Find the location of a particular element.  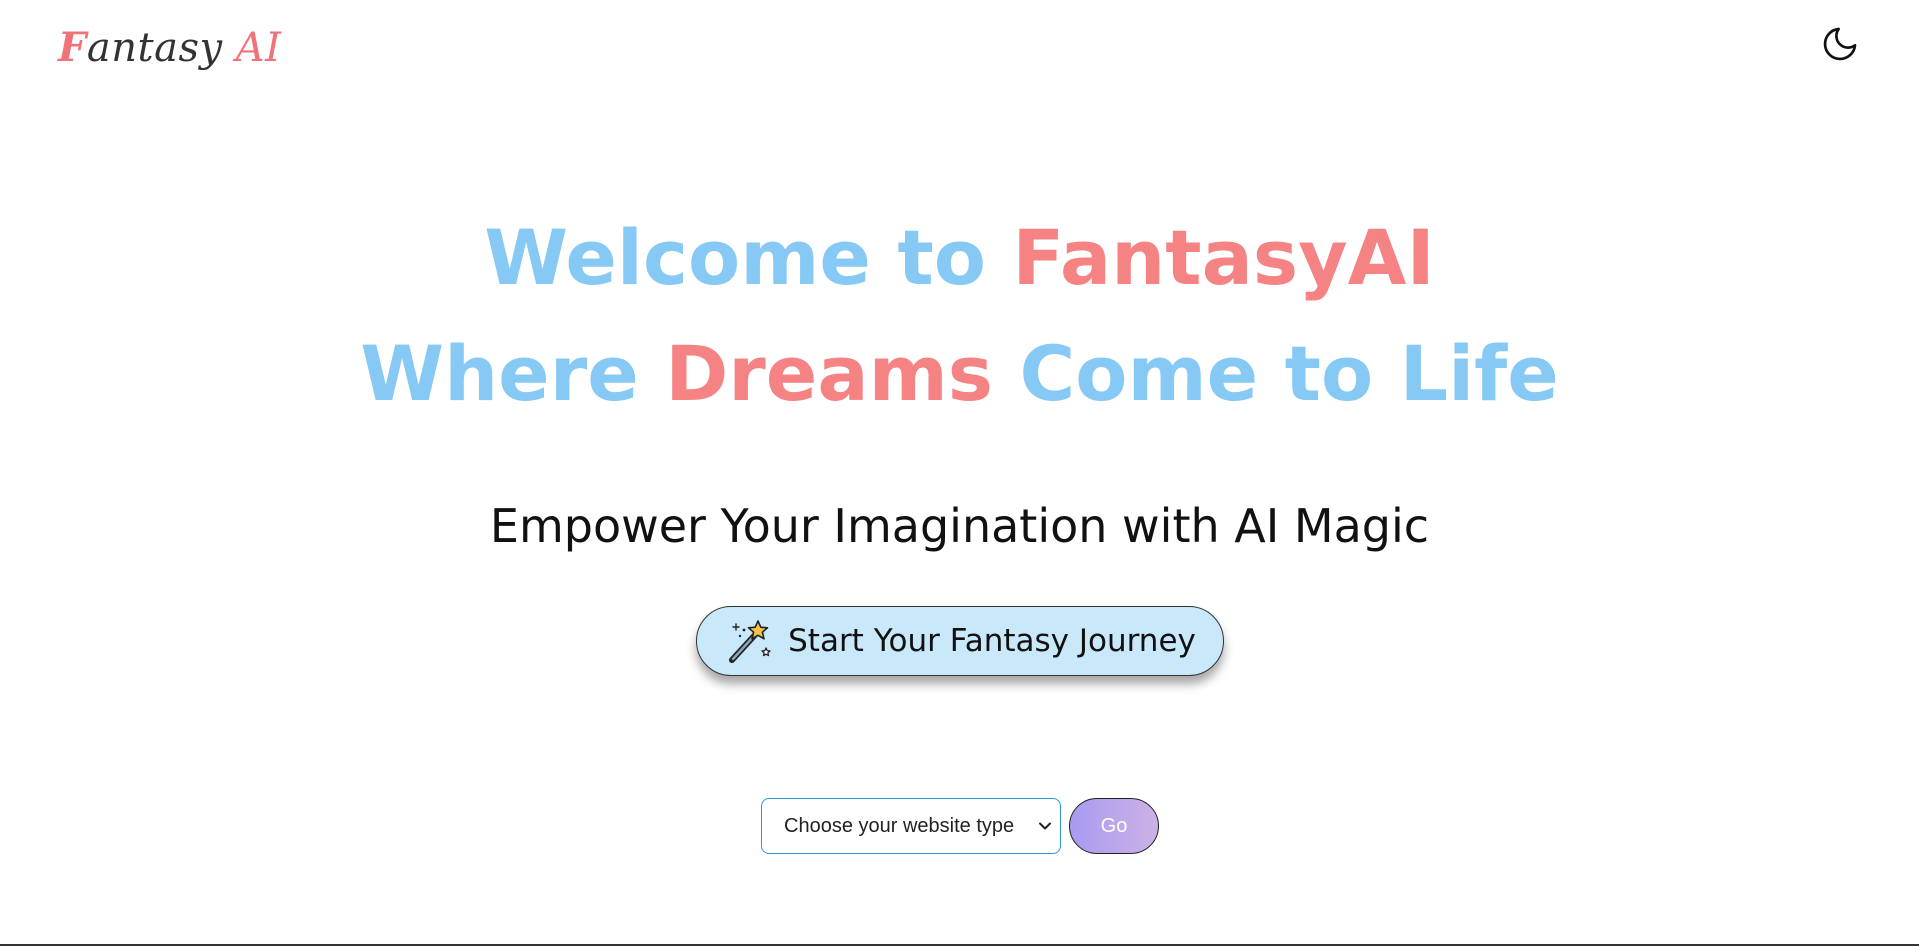

logo-text: antasy is located at coordinates (154, 48).